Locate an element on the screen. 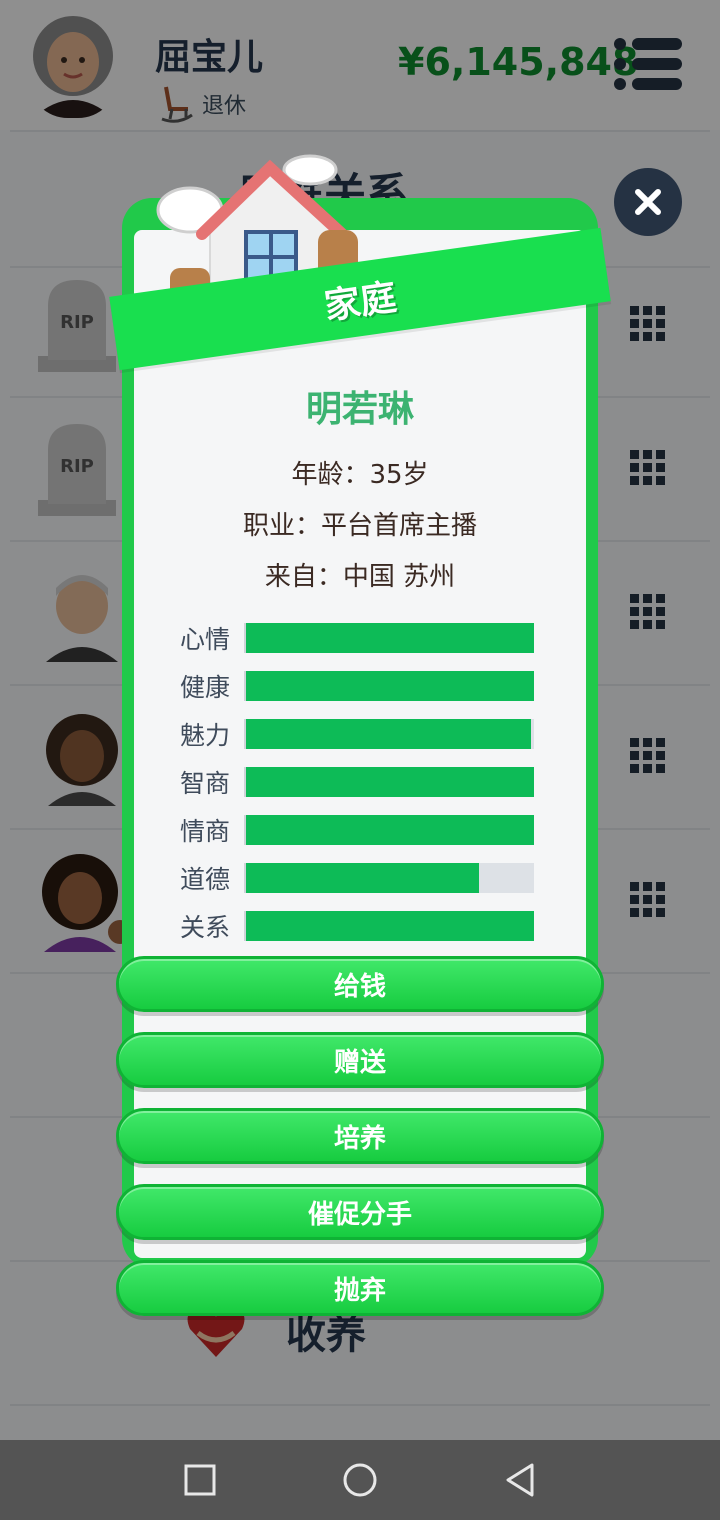 This screenshot has width=720, height=1520. square-icon is located at coordinates (200, 1480).